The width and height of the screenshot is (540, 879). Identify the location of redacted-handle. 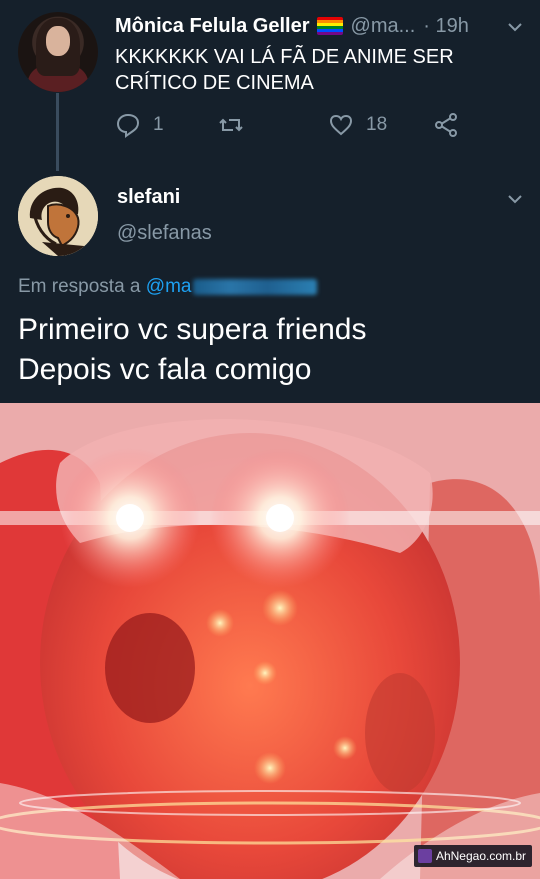
(255, 286).